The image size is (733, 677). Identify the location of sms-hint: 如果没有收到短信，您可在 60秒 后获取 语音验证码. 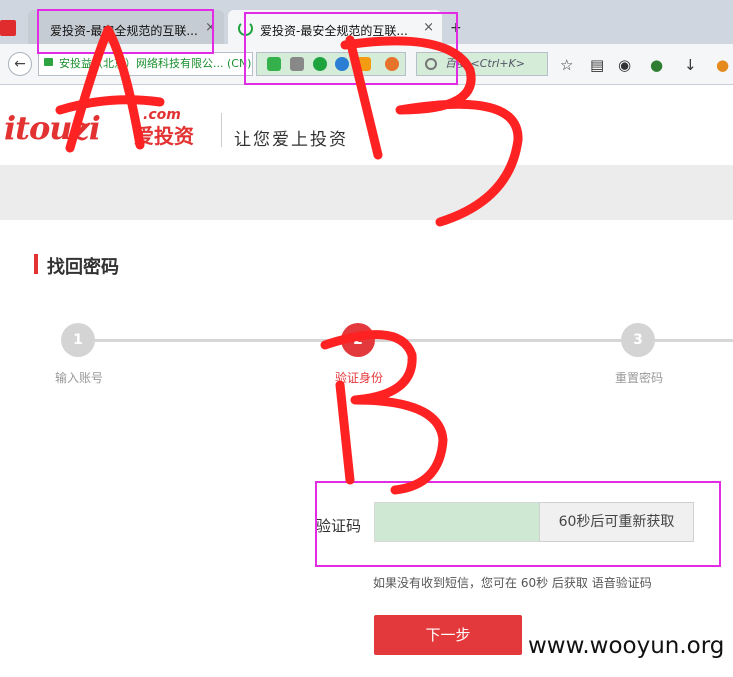
(512, 583).